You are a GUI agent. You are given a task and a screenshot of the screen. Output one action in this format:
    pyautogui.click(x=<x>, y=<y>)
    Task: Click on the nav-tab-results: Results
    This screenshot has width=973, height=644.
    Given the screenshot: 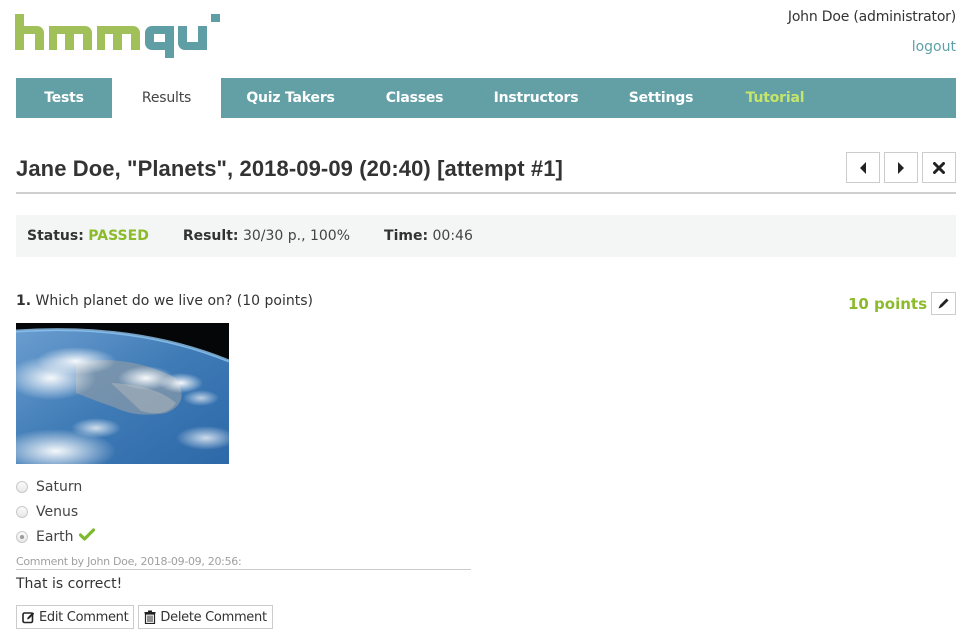 What is the action you would take?
    pyautogui.click(x=166, y=98)
    